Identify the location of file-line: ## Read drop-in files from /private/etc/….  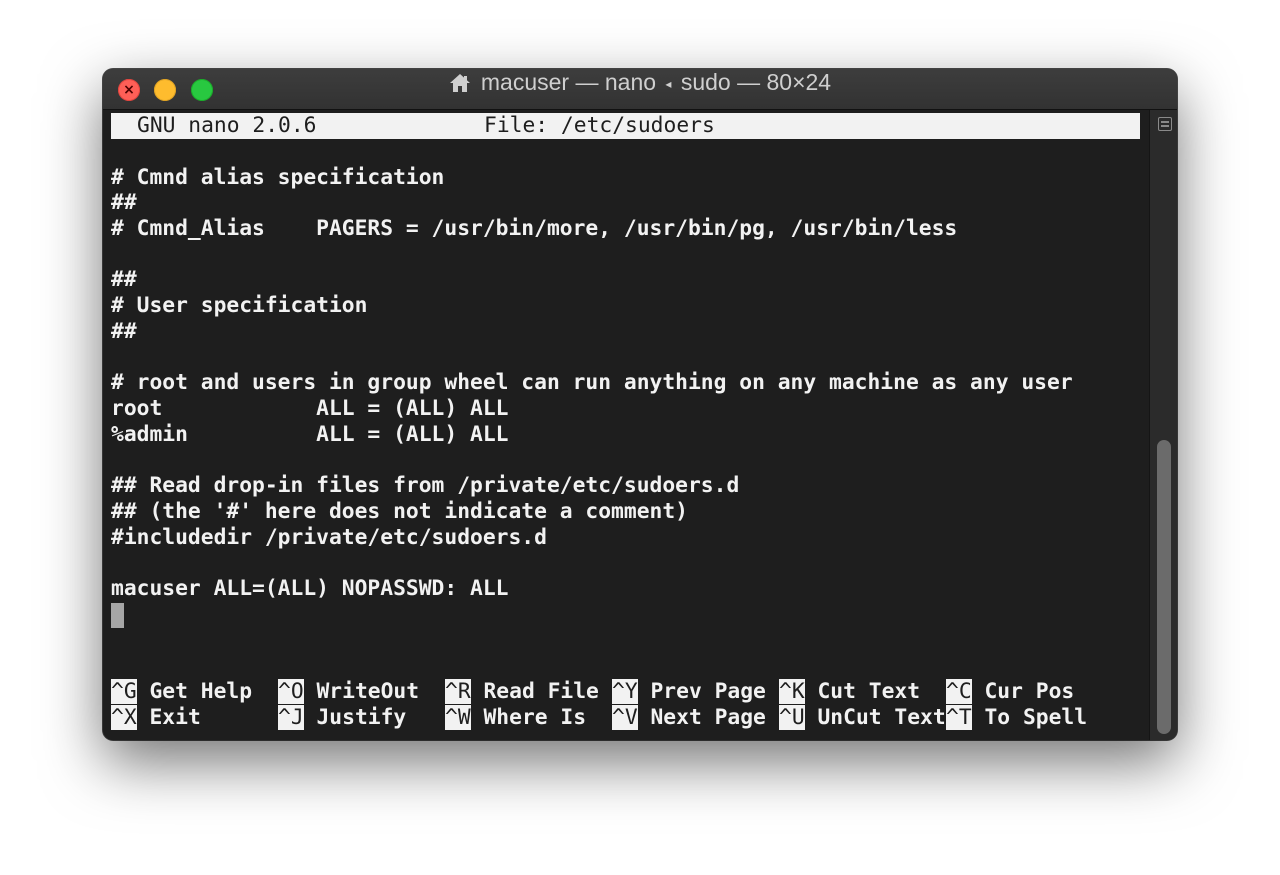
(425, 485).